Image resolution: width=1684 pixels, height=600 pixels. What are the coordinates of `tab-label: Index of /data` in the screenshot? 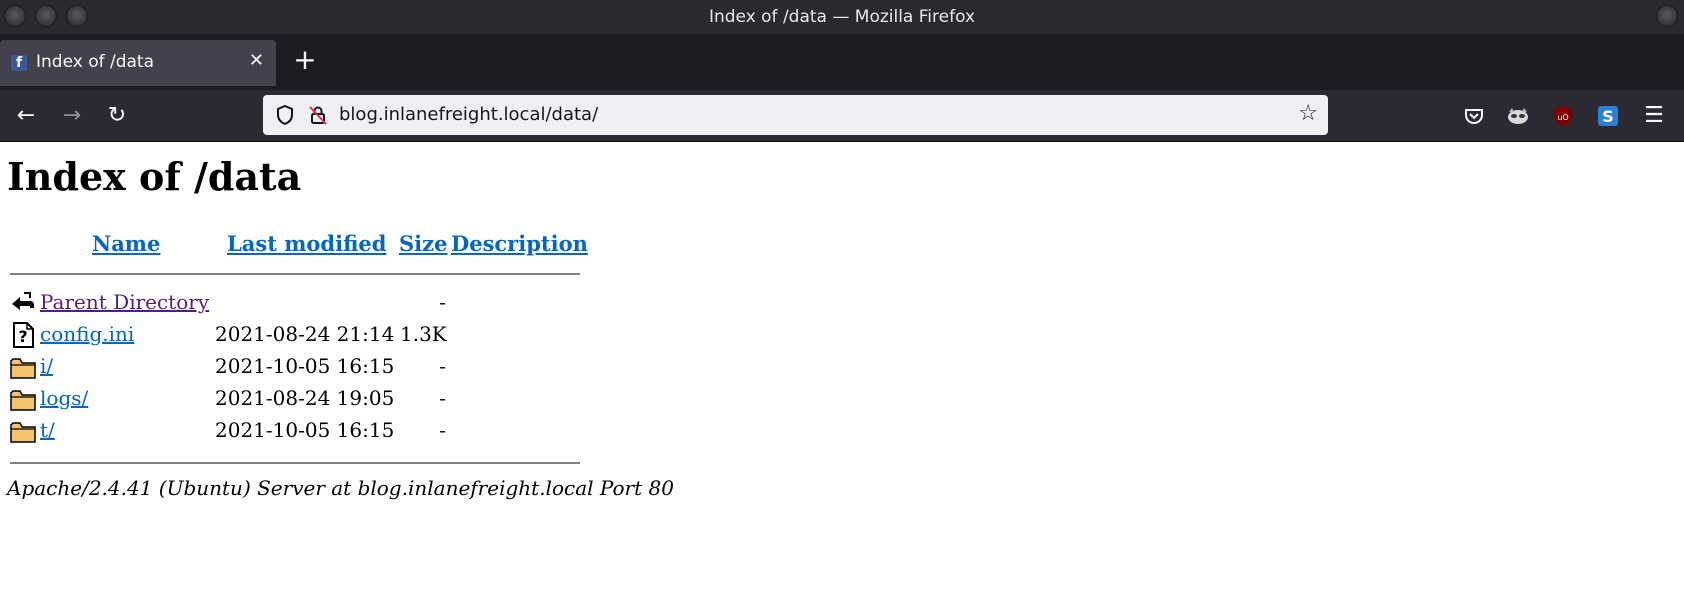 It's located at (95, 62).